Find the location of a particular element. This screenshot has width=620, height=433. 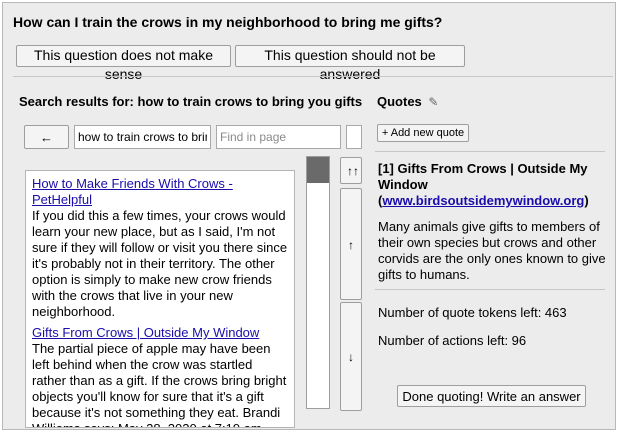

quotes-title: Quotes is located at coordinates (399, 101).